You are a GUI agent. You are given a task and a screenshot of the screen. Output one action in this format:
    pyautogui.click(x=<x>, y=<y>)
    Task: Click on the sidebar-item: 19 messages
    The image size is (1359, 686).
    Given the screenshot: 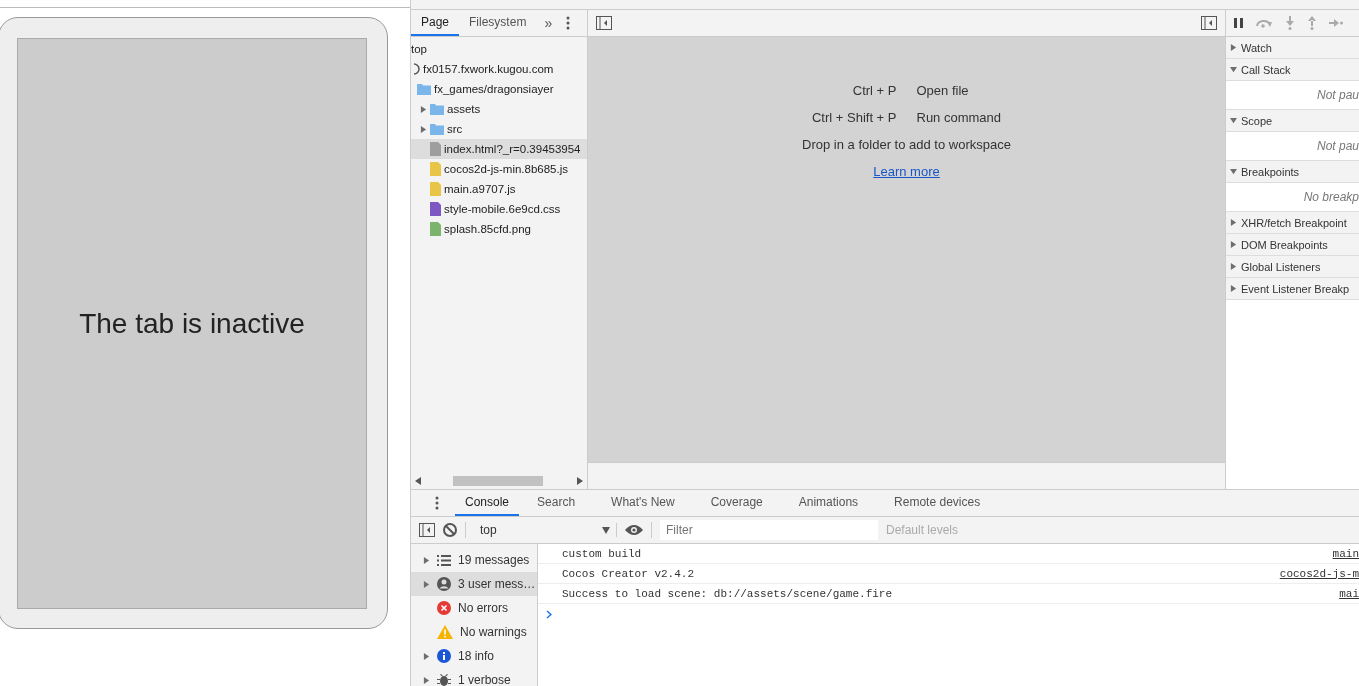 What is the action you would take?
    pyautogui.click(x=474, y=560)
    